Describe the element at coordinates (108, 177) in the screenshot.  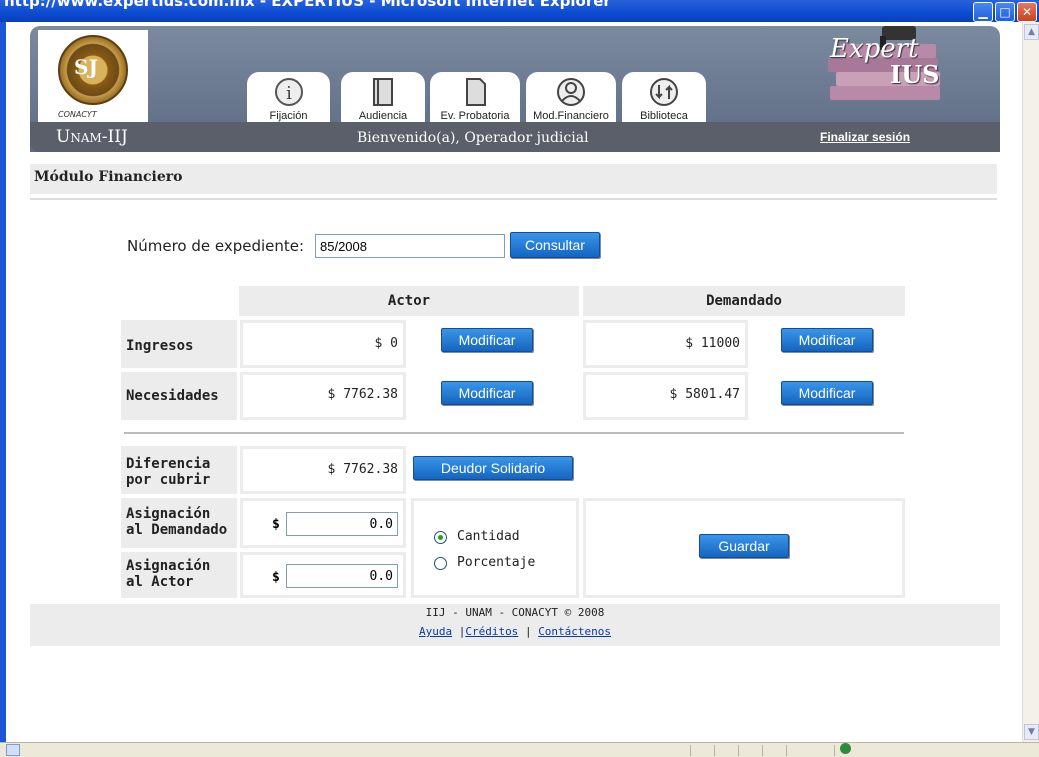
I see `page-title: Módulo Financiero` at that location.